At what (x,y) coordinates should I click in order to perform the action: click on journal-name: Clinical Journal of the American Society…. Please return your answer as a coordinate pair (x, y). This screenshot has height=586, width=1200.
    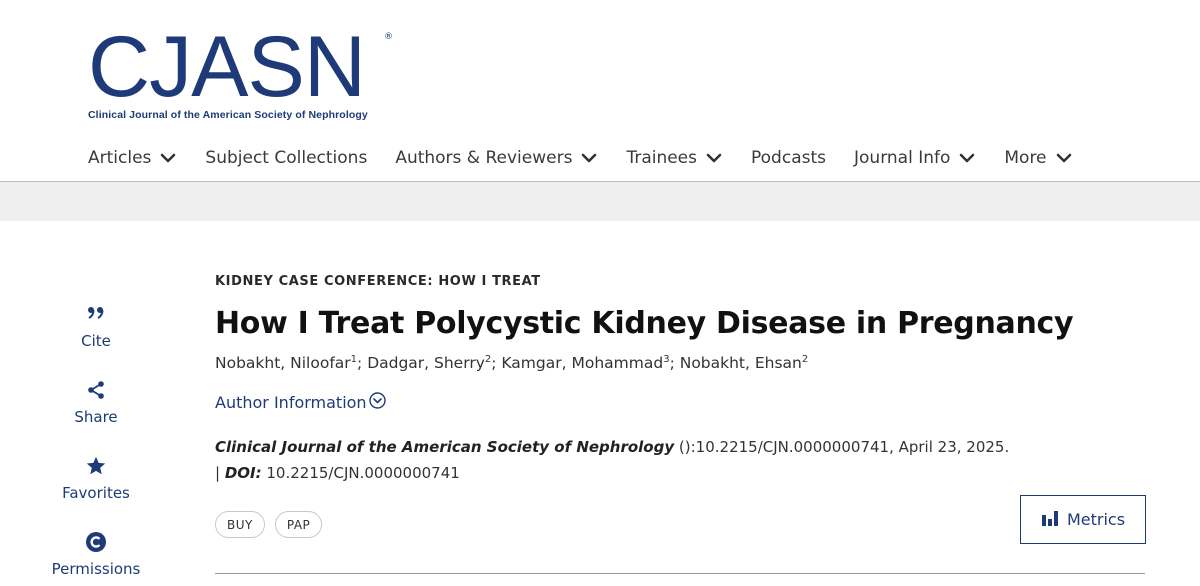
    Looking at the image, I should click on (445, 447).